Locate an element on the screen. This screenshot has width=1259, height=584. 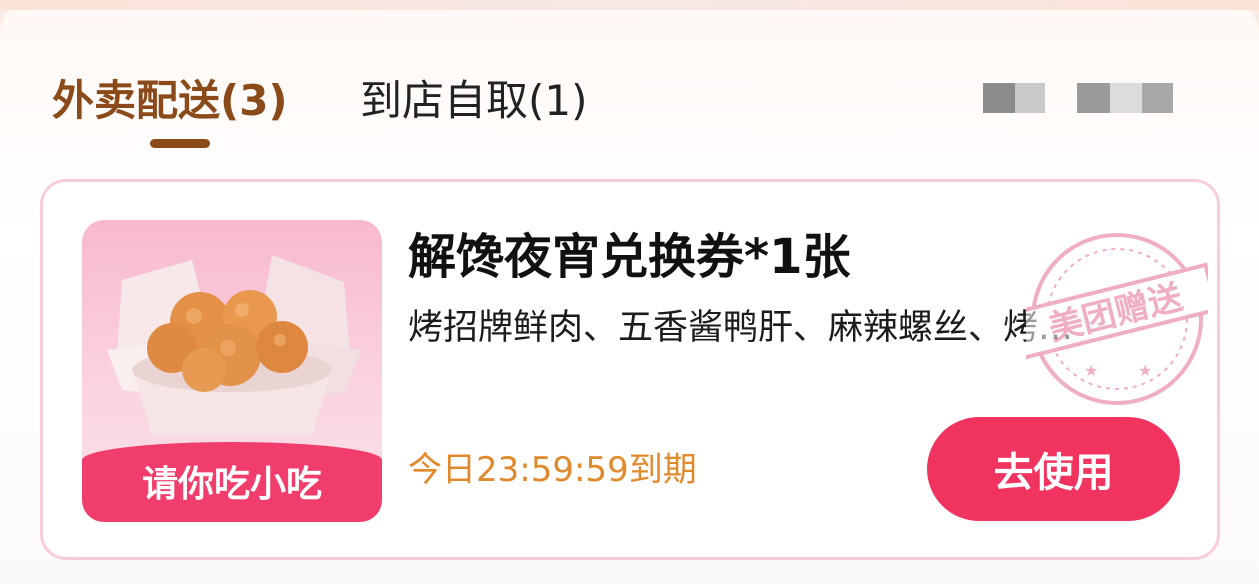
coupon-image: 请你吃小吃 is located at coordinates (232, 371).